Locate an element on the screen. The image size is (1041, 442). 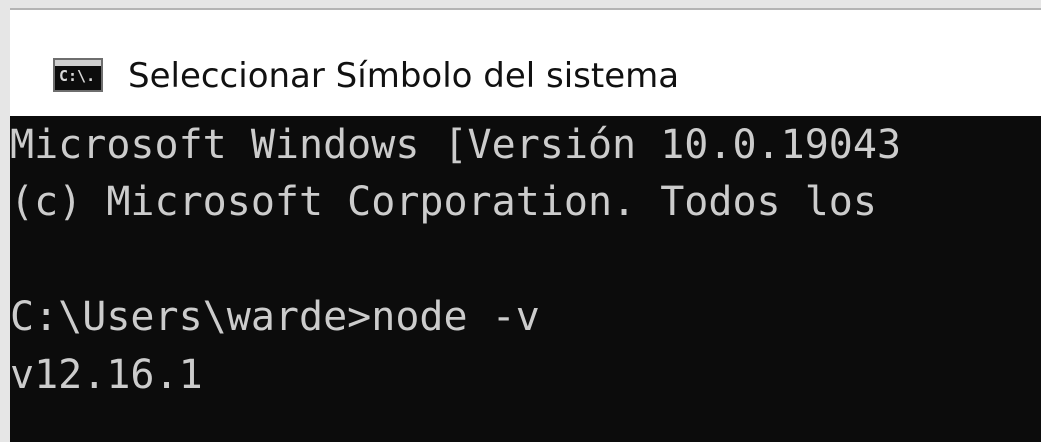
cmd-icon-glyph: C:\. is located at coordinates (77, 76).